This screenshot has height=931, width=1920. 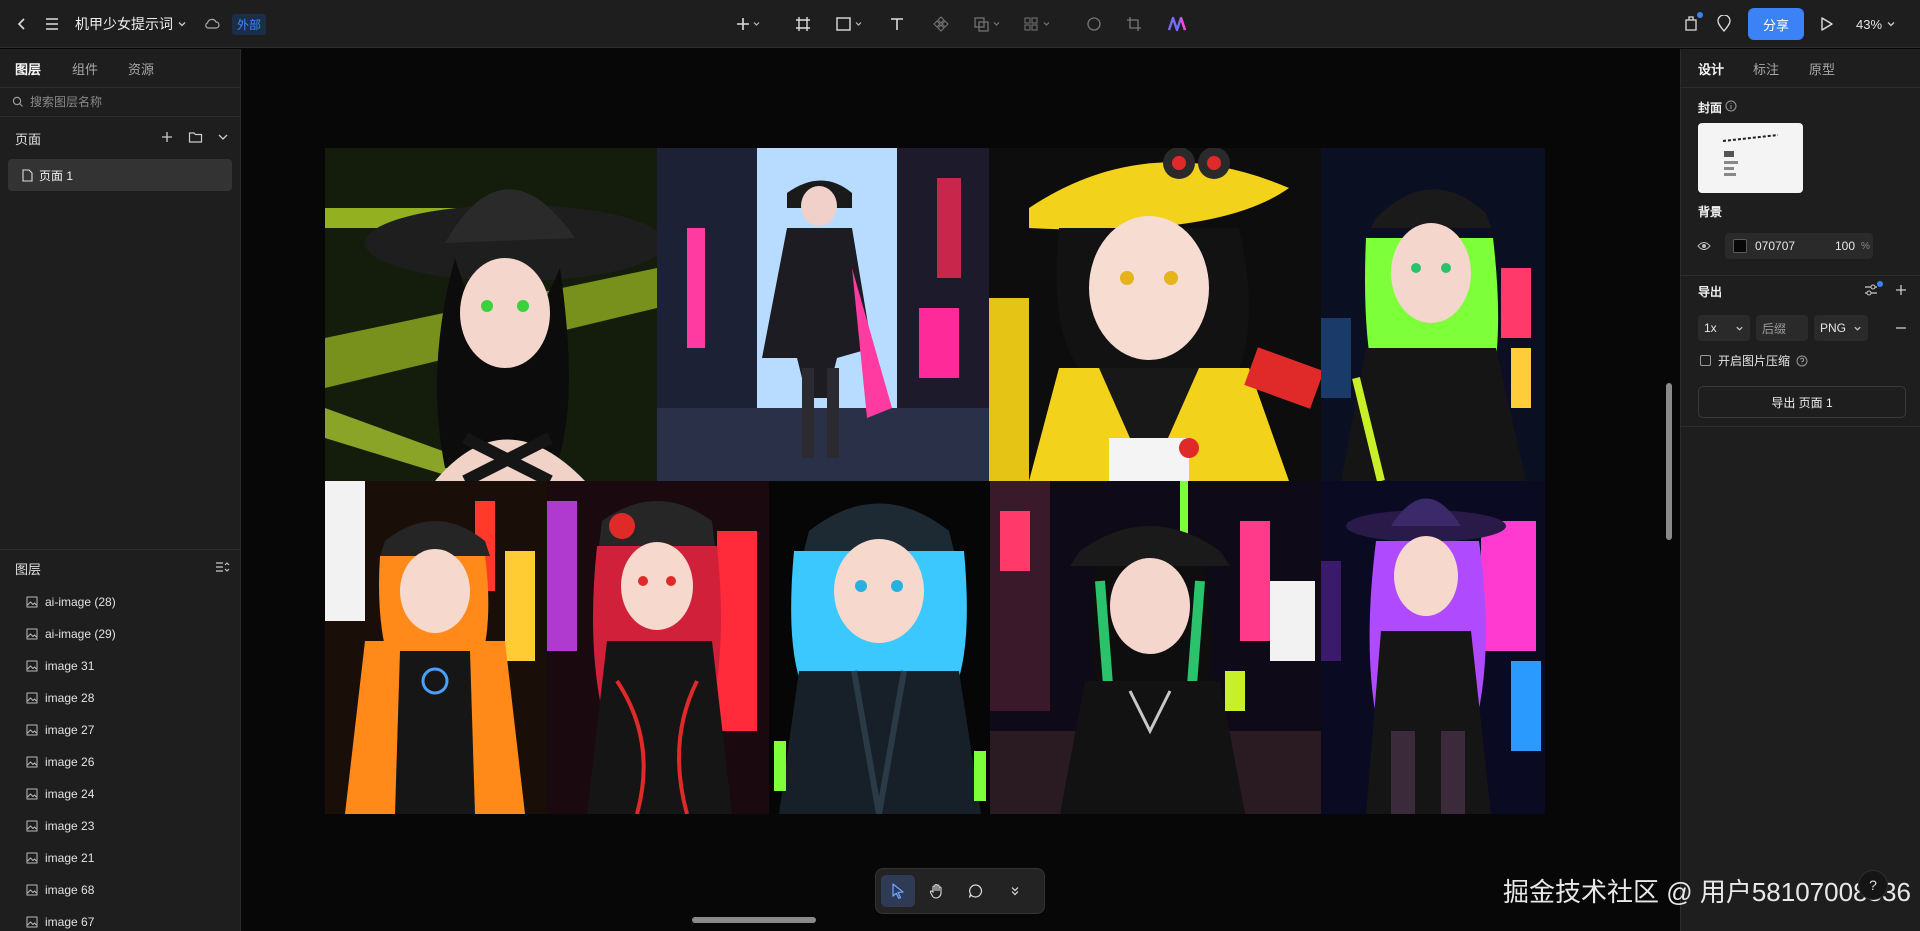 I want to click on layer-item: image 28, so click(x=120, y=698).